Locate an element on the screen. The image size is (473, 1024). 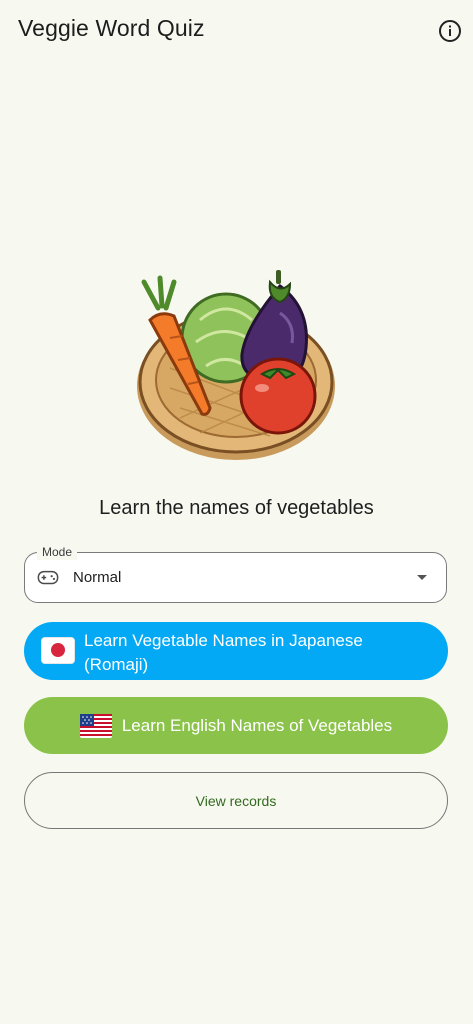
view-records-button: View records is located at coordinates (236, 800).